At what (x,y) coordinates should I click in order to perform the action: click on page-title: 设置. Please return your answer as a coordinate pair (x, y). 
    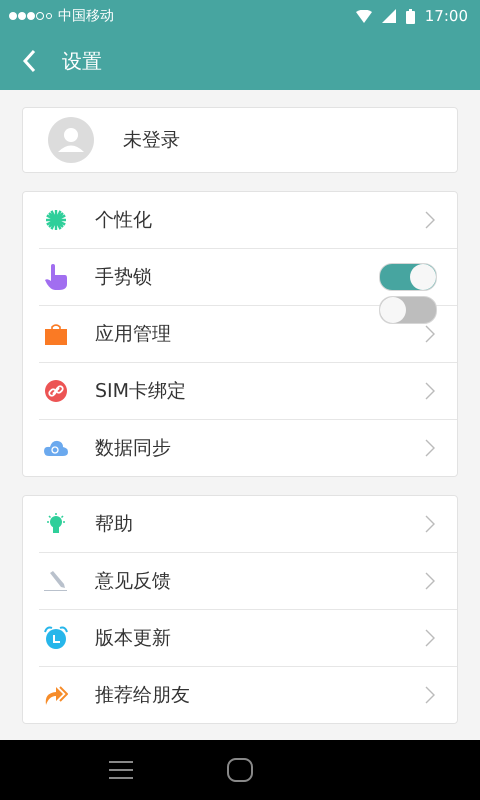
    Looking at the image, I should click on (82, 61).